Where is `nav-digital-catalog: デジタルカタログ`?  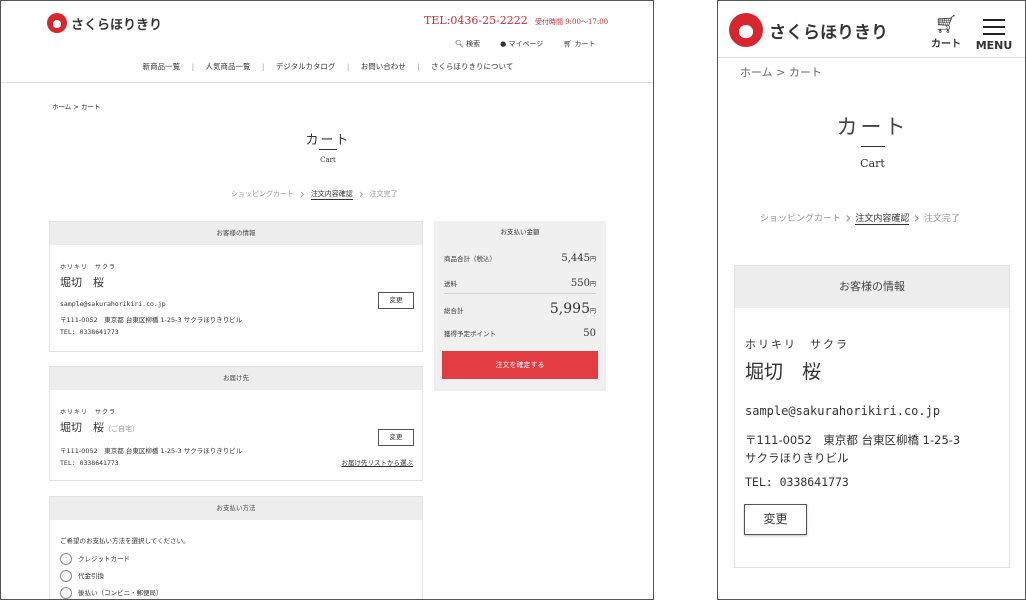
nav-digital-catalog: デジタルカタログ is located at coordinates (306, 66).